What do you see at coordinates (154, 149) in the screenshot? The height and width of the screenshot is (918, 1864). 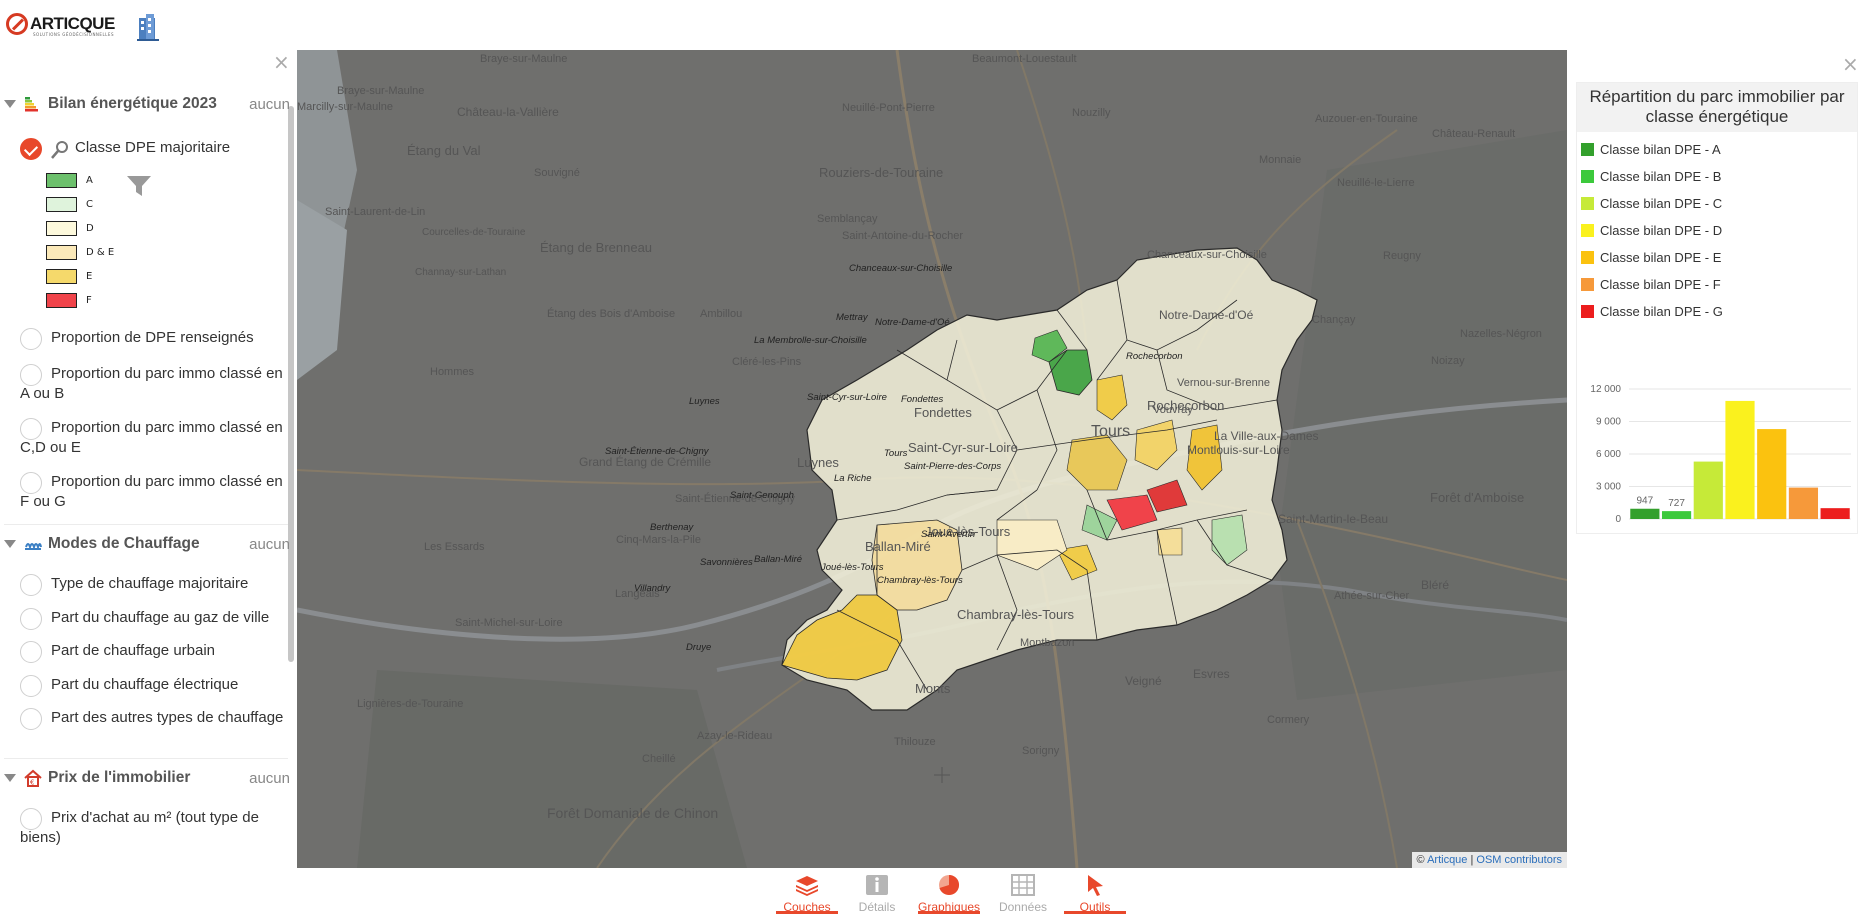 I see `layer-classe-dpe-majoritaire: Classe DPE majoritaire` at bounding box center [154, 149].